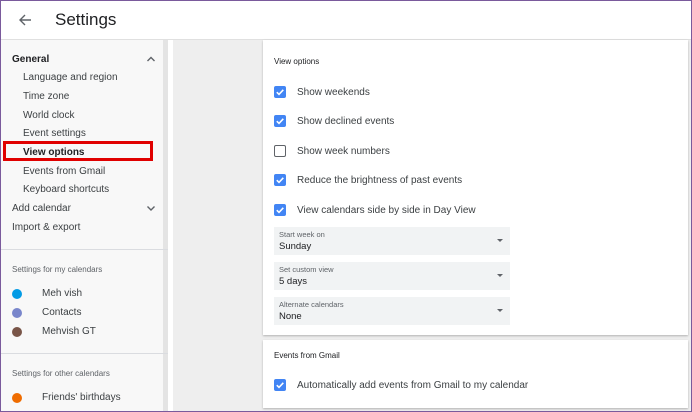 Image resolution: width=692 pixels, height=412 pixels. What do you see at coordinates (295, 246) in the screenshot?
I see `select-value: Sunday` at bounding box center [295, 246].